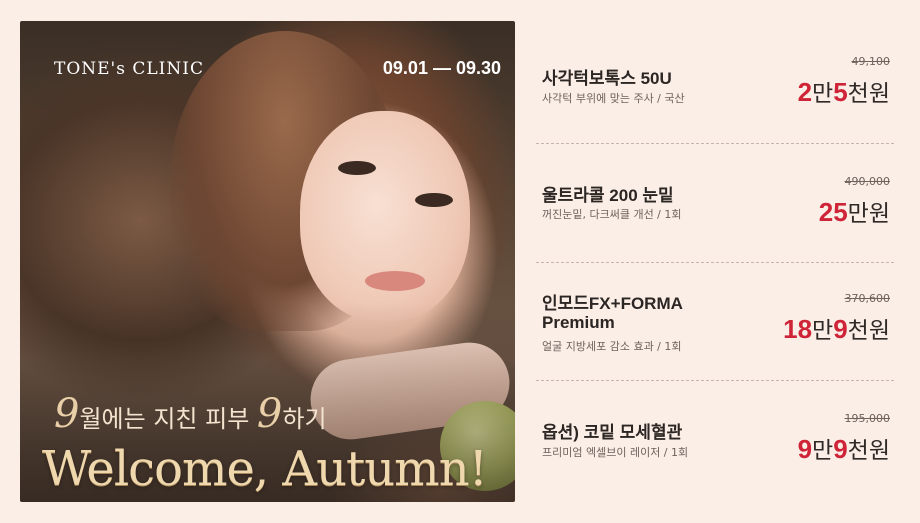  Describe the element at coordinates (129, 69) in the screenshot. I see `clinic-logo: TONE's CLINIC` at that location.